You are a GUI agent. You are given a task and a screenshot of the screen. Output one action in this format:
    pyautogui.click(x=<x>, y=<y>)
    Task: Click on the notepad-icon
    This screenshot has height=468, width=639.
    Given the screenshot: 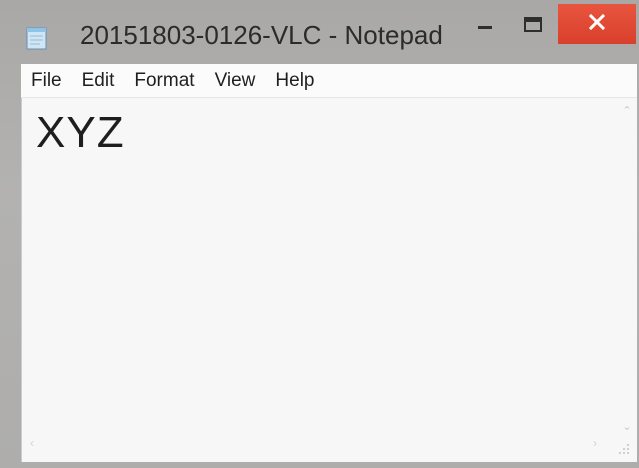 What is the action you would take?
    pyautogui.click(x=37, y=38)
    